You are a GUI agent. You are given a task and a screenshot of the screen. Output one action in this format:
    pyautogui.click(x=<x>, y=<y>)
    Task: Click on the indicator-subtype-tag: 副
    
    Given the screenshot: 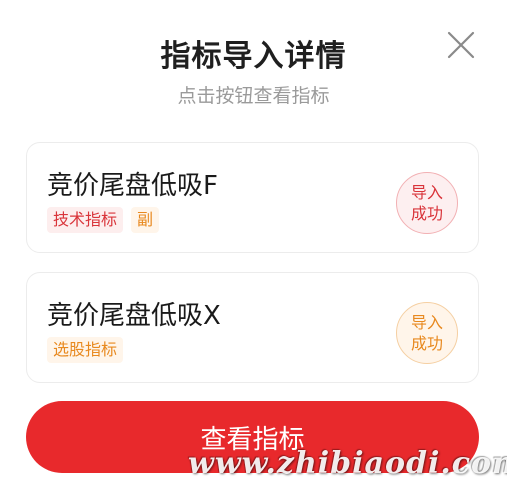 What is the action you would take?
    pyautogui.click(x=145, y=220)
    